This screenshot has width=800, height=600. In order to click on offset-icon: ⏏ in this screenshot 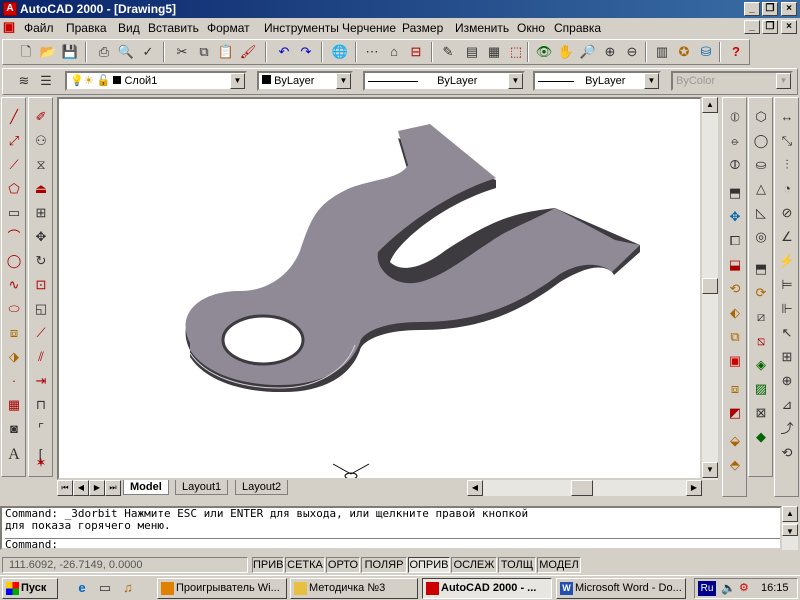, I will do `click(41, 189)`.